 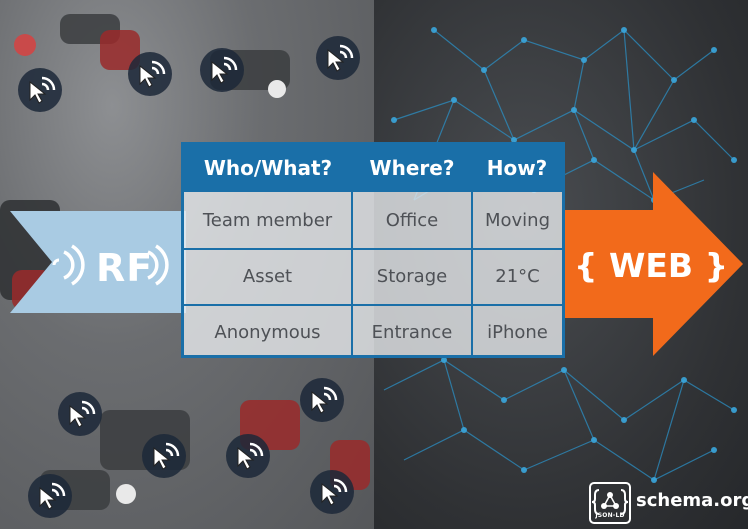 What do you see at coordinates (412, 332) in the screenshot?
I see `table-cell: Entrance` at bounding box center [412, 332].